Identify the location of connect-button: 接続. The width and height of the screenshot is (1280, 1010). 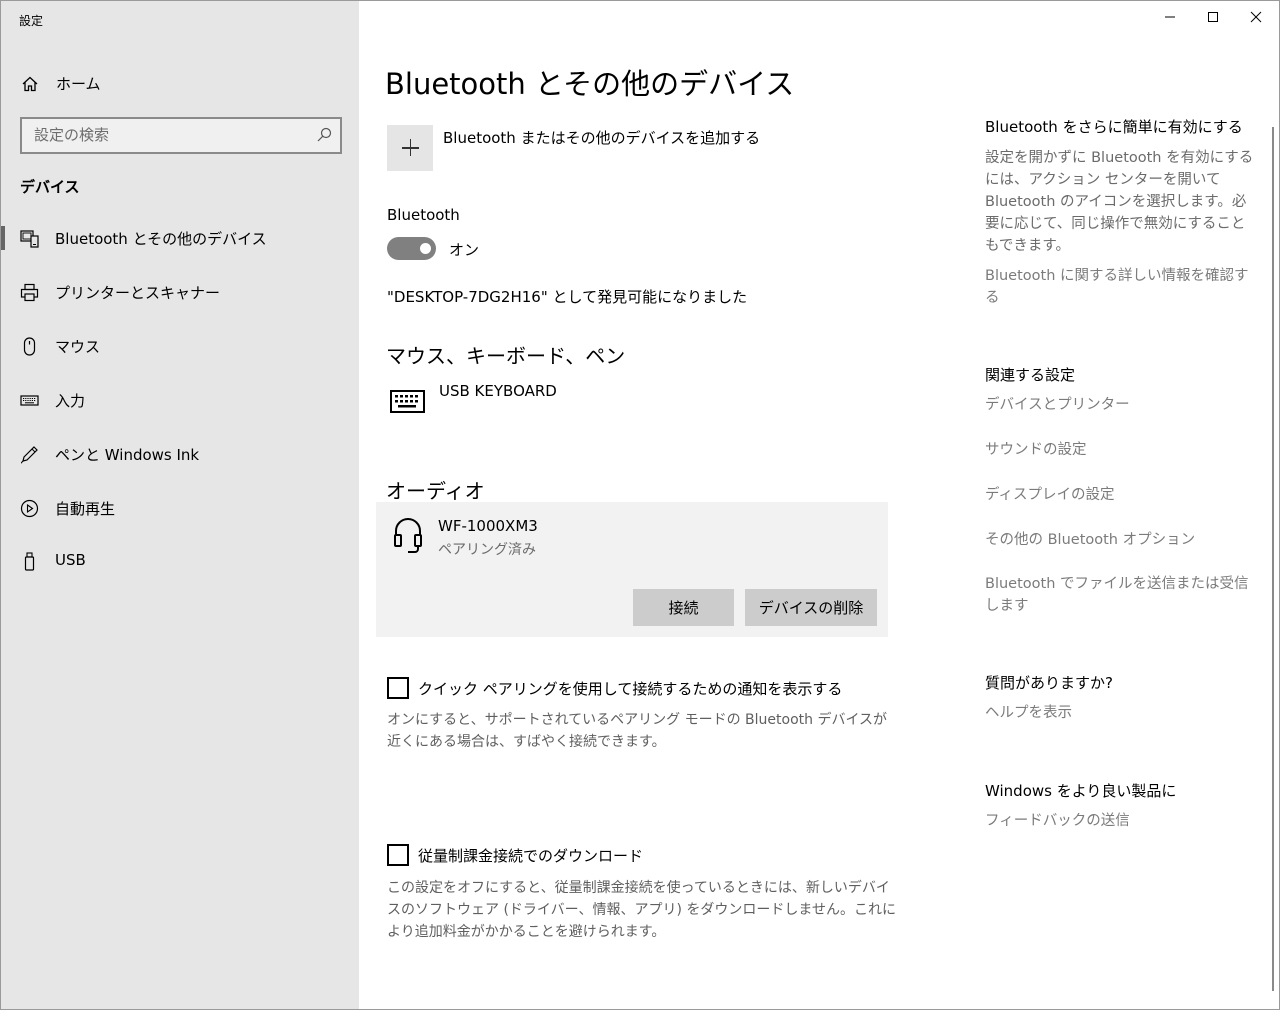
(683, 607).